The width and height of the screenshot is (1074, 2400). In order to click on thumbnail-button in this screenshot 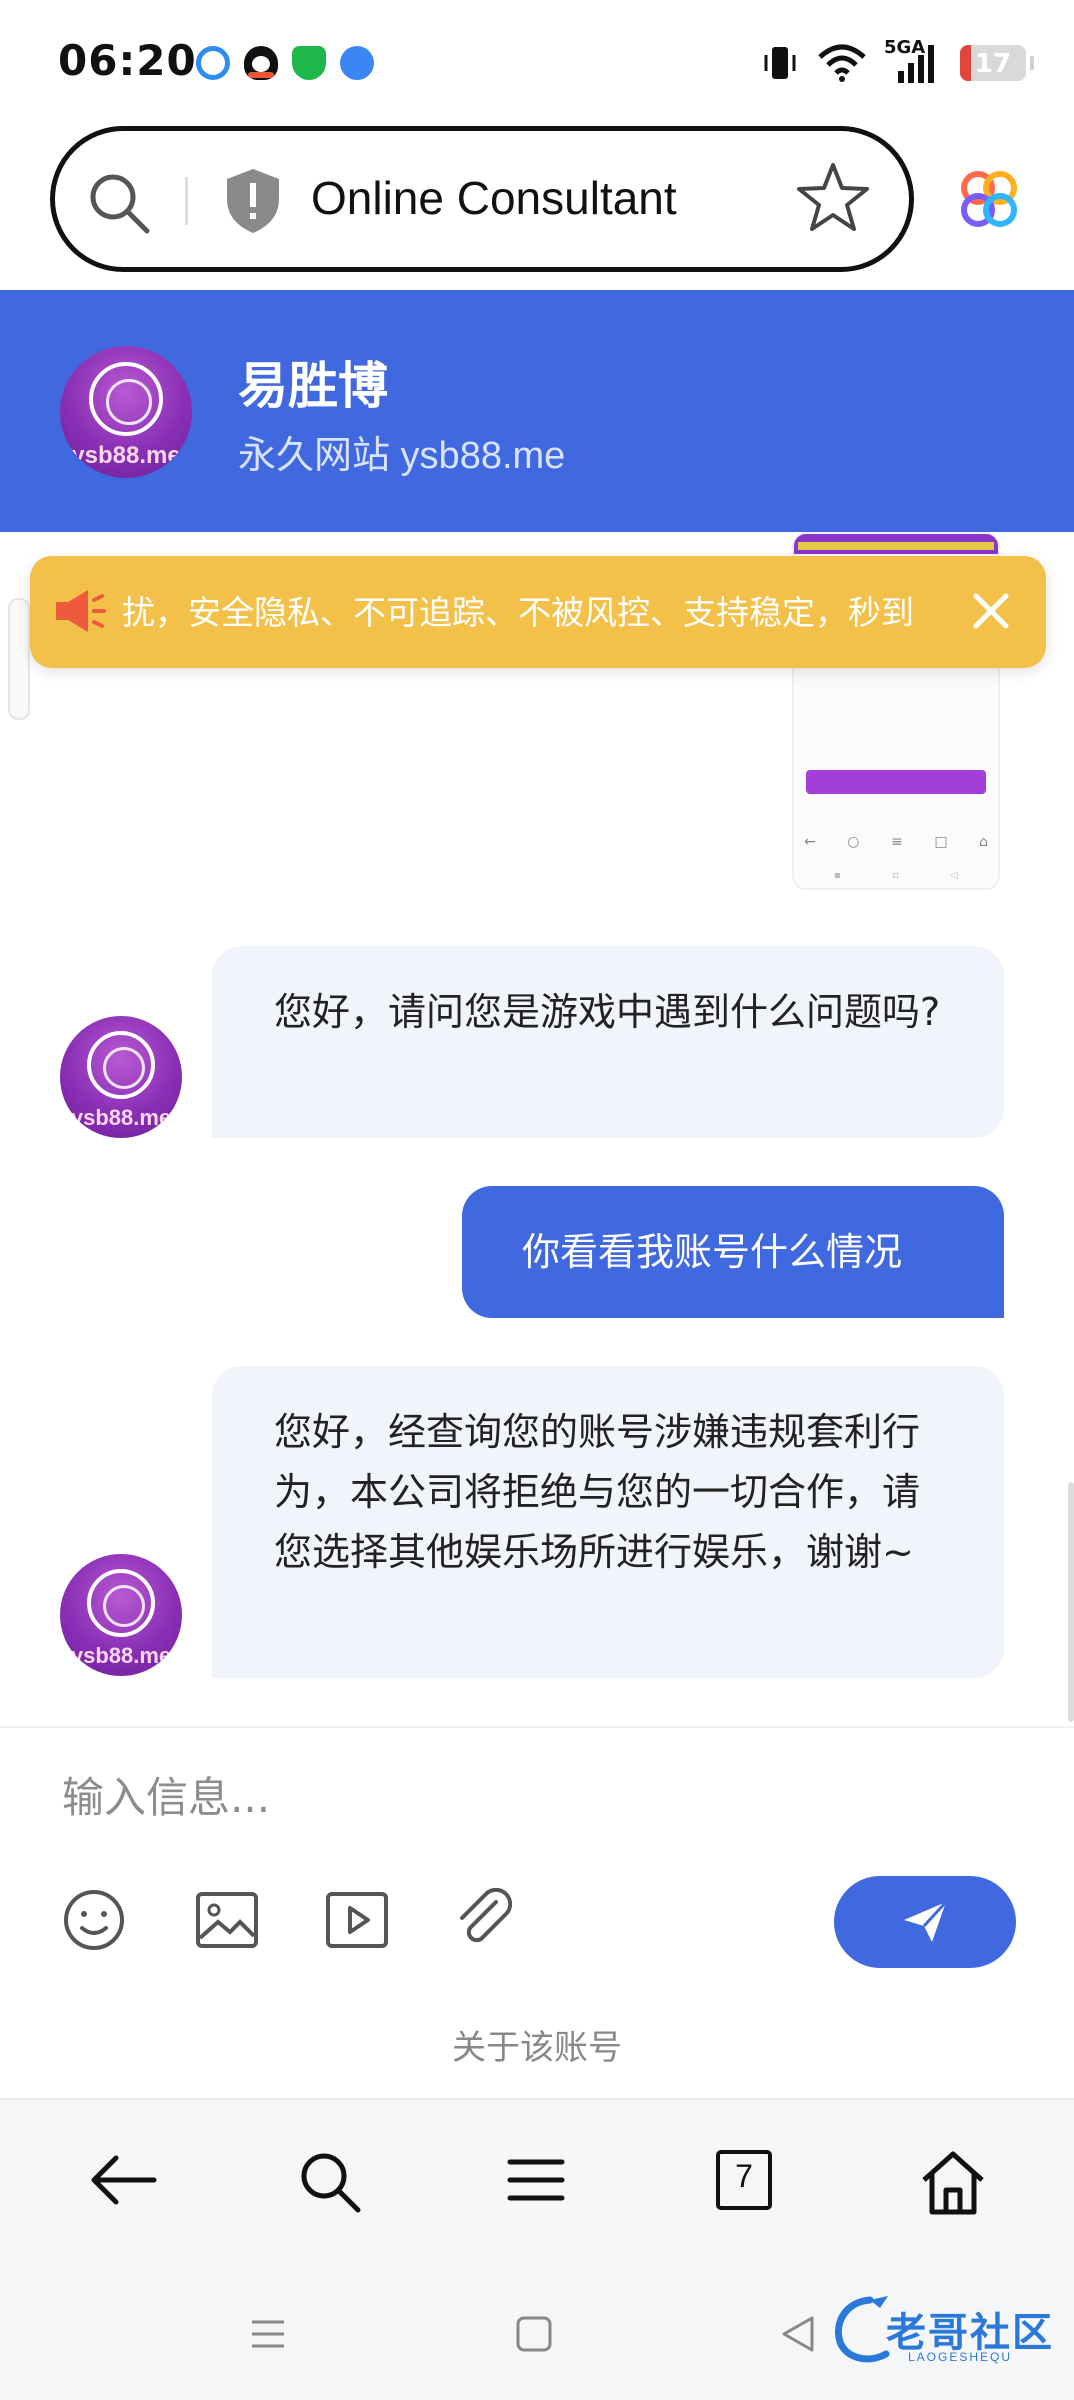, I will do `click(896, 782)`.